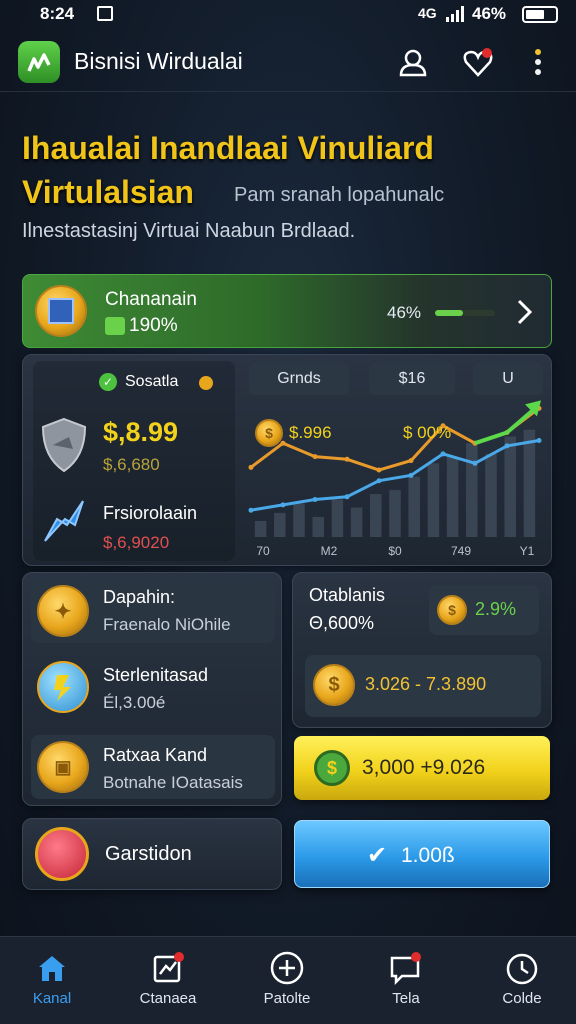 This screenshot has width=576, height=1024. What do you see at coordinates (62, 854) in the screenshot?
I see `ruby-badge-icon` at bounding box center [62, 854].